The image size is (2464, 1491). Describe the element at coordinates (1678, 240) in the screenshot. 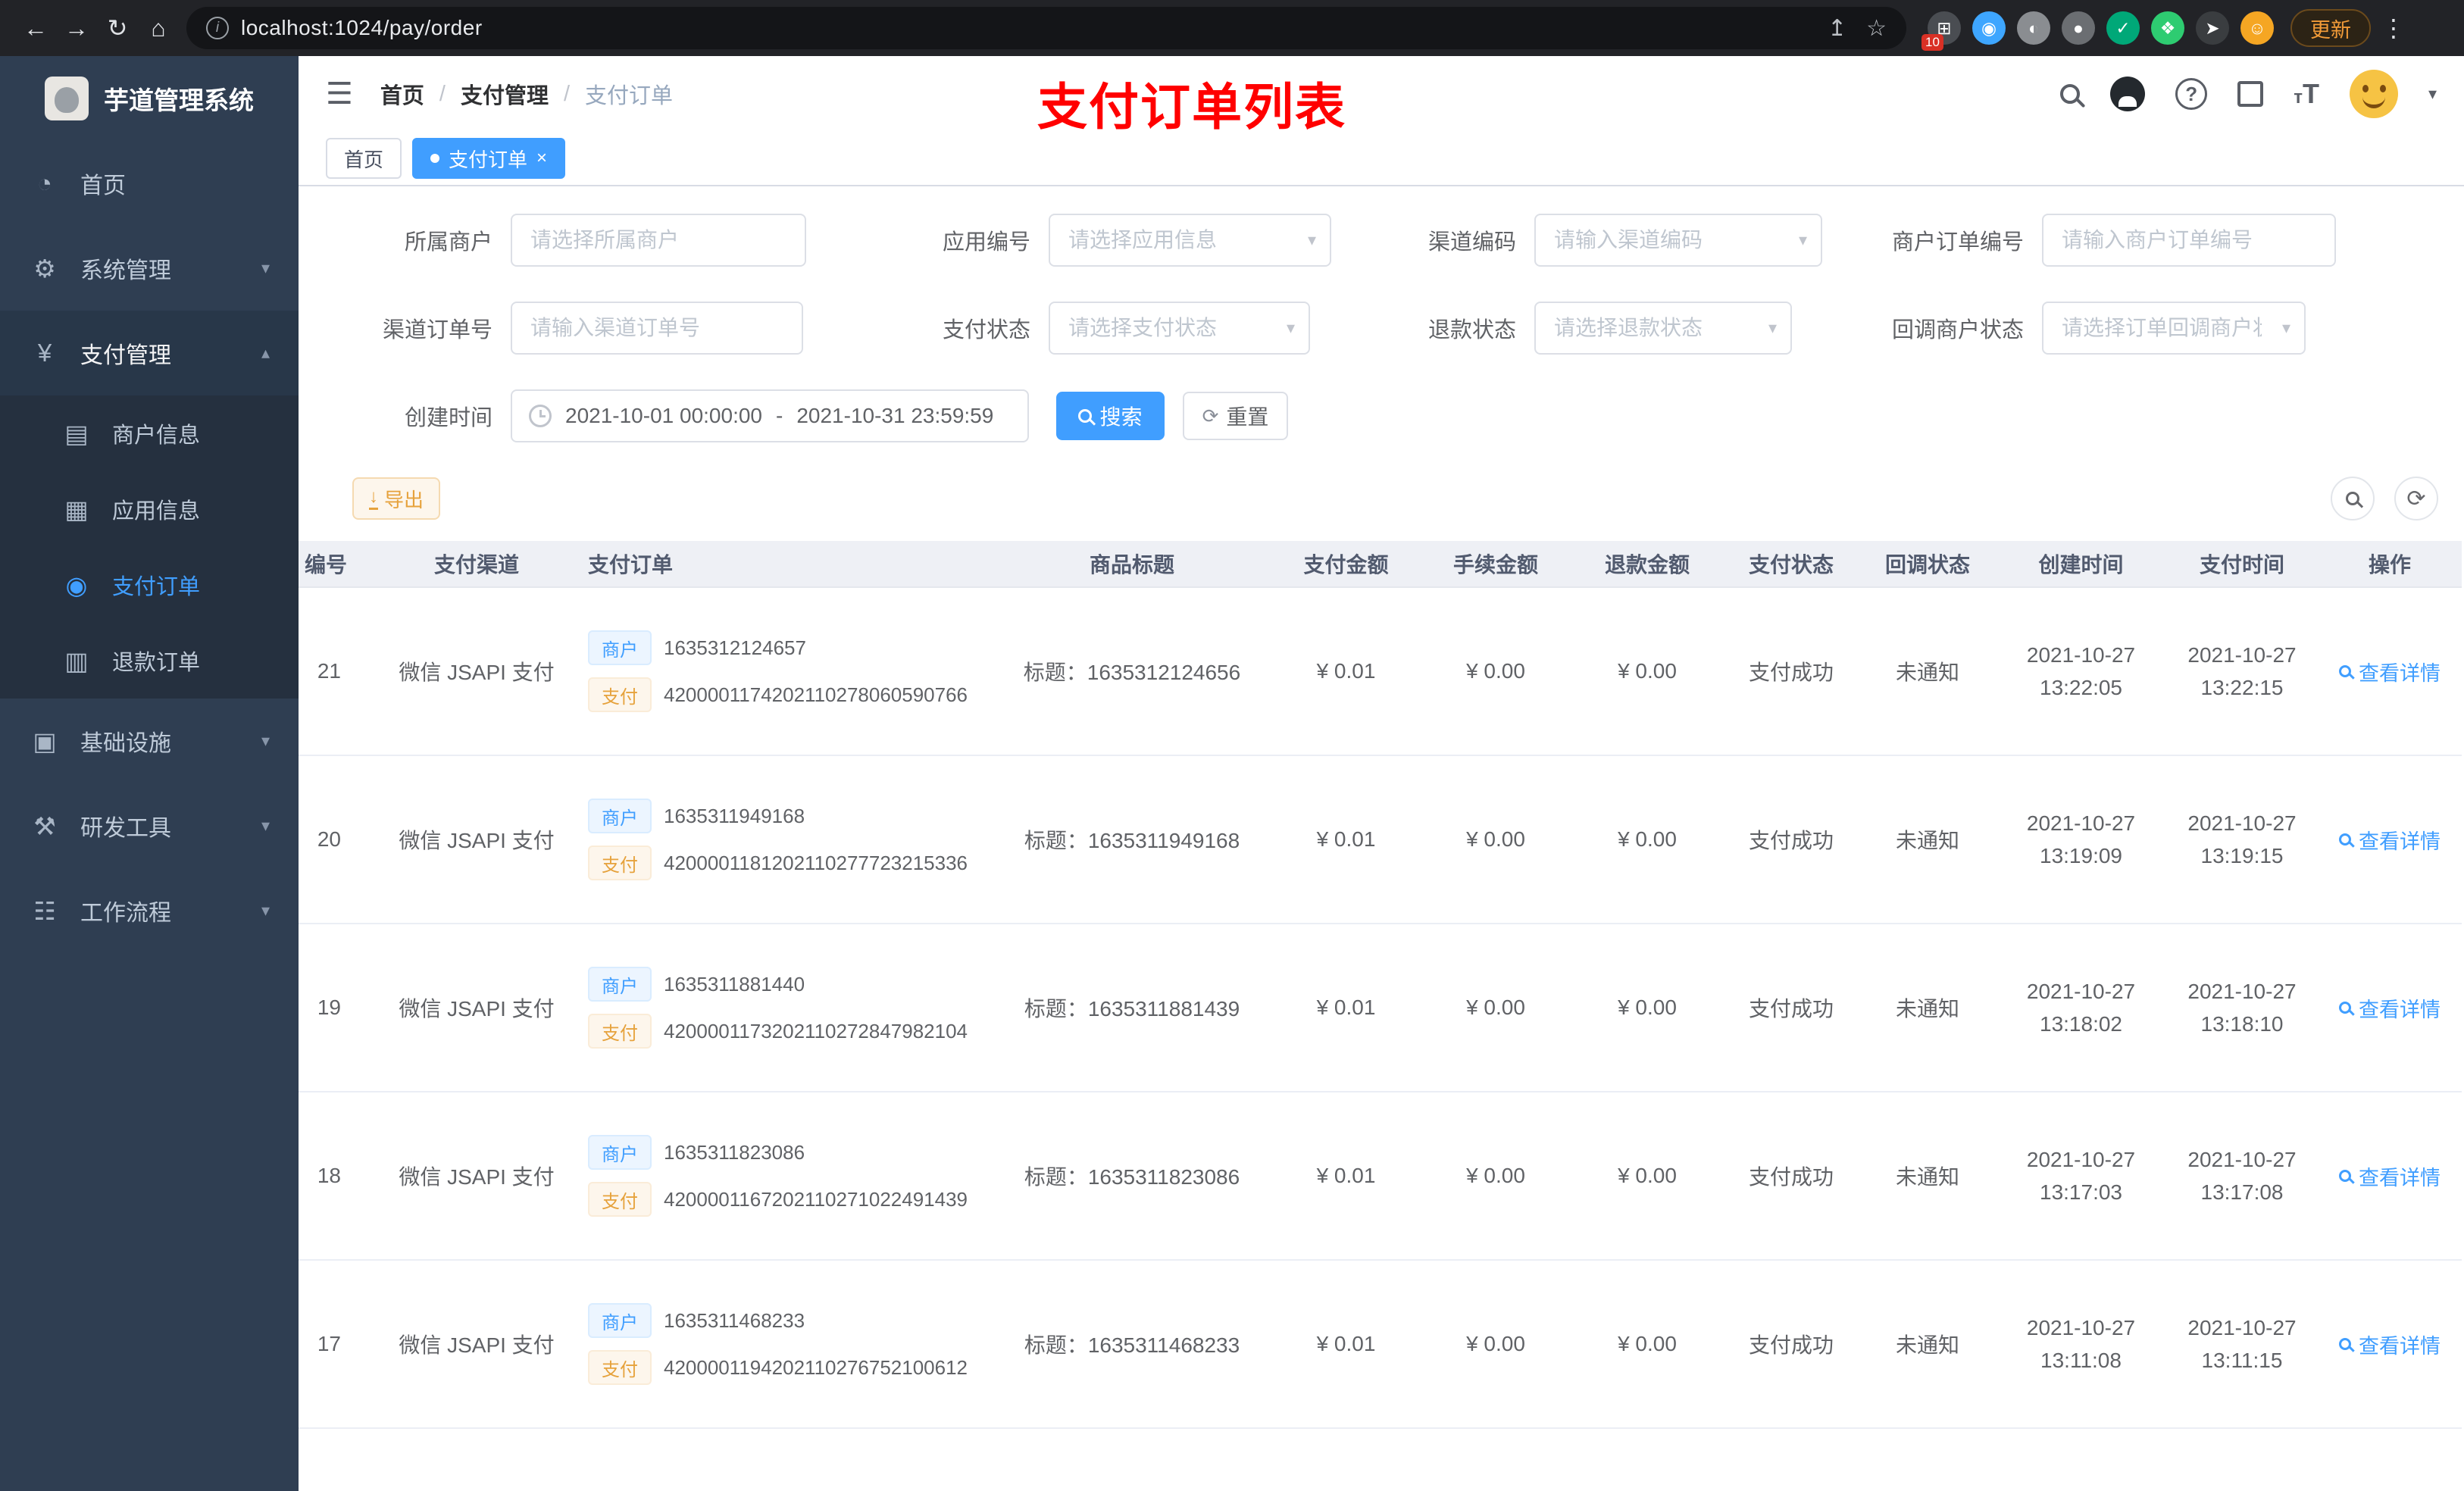

I see `channel-code-filter-select` at that location.